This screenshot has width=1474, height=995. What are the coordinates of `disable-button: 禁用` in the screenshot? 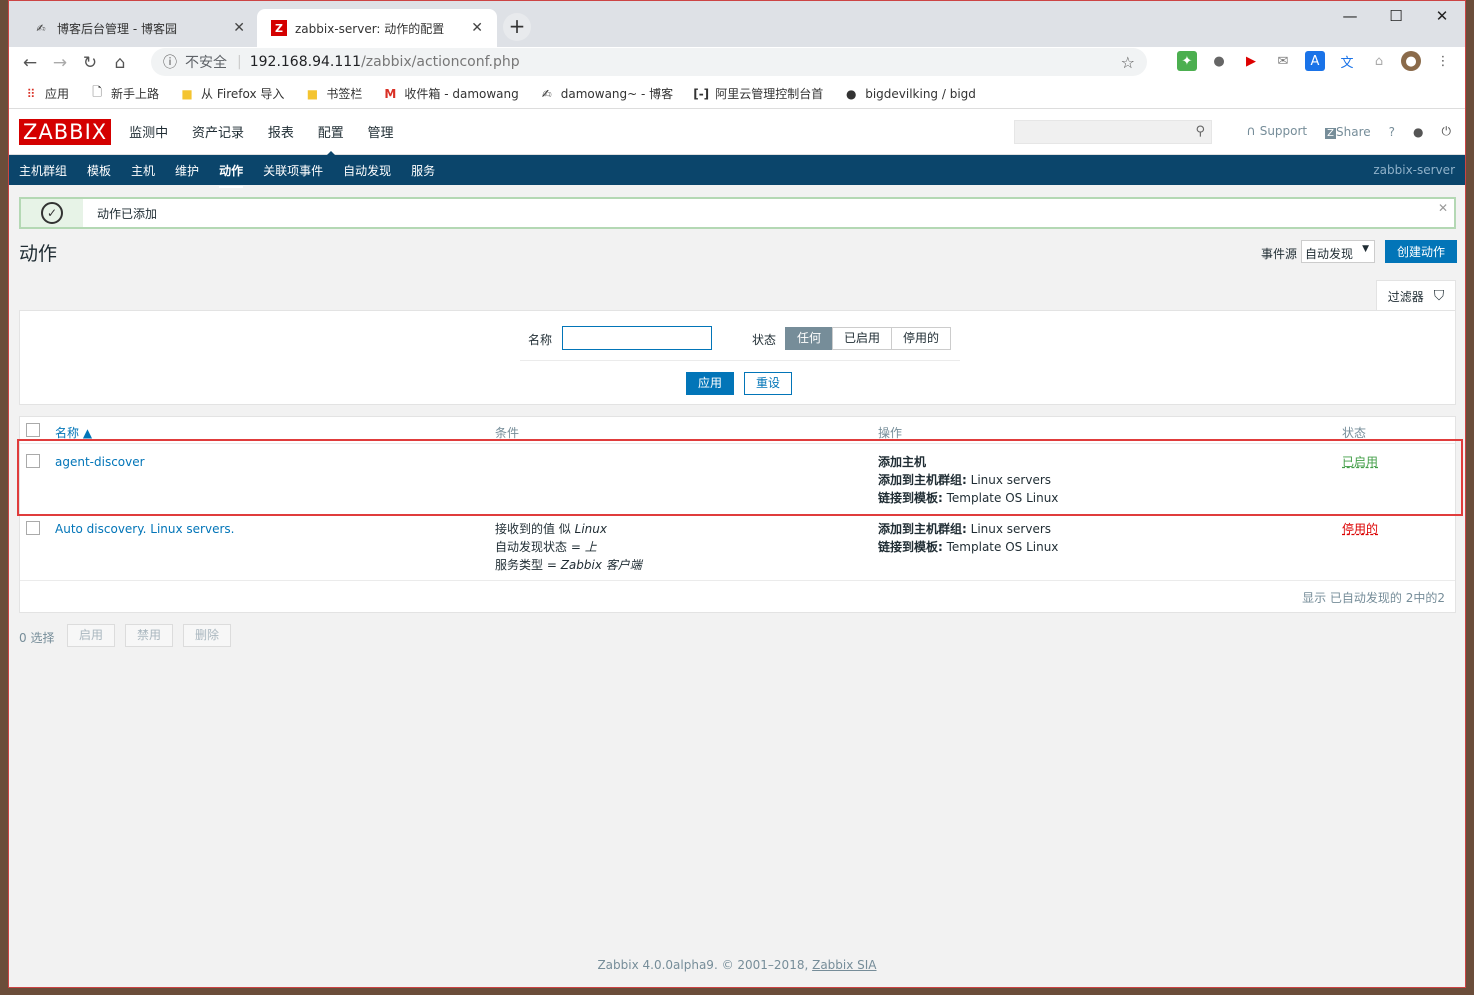 It's located at (149, 635).